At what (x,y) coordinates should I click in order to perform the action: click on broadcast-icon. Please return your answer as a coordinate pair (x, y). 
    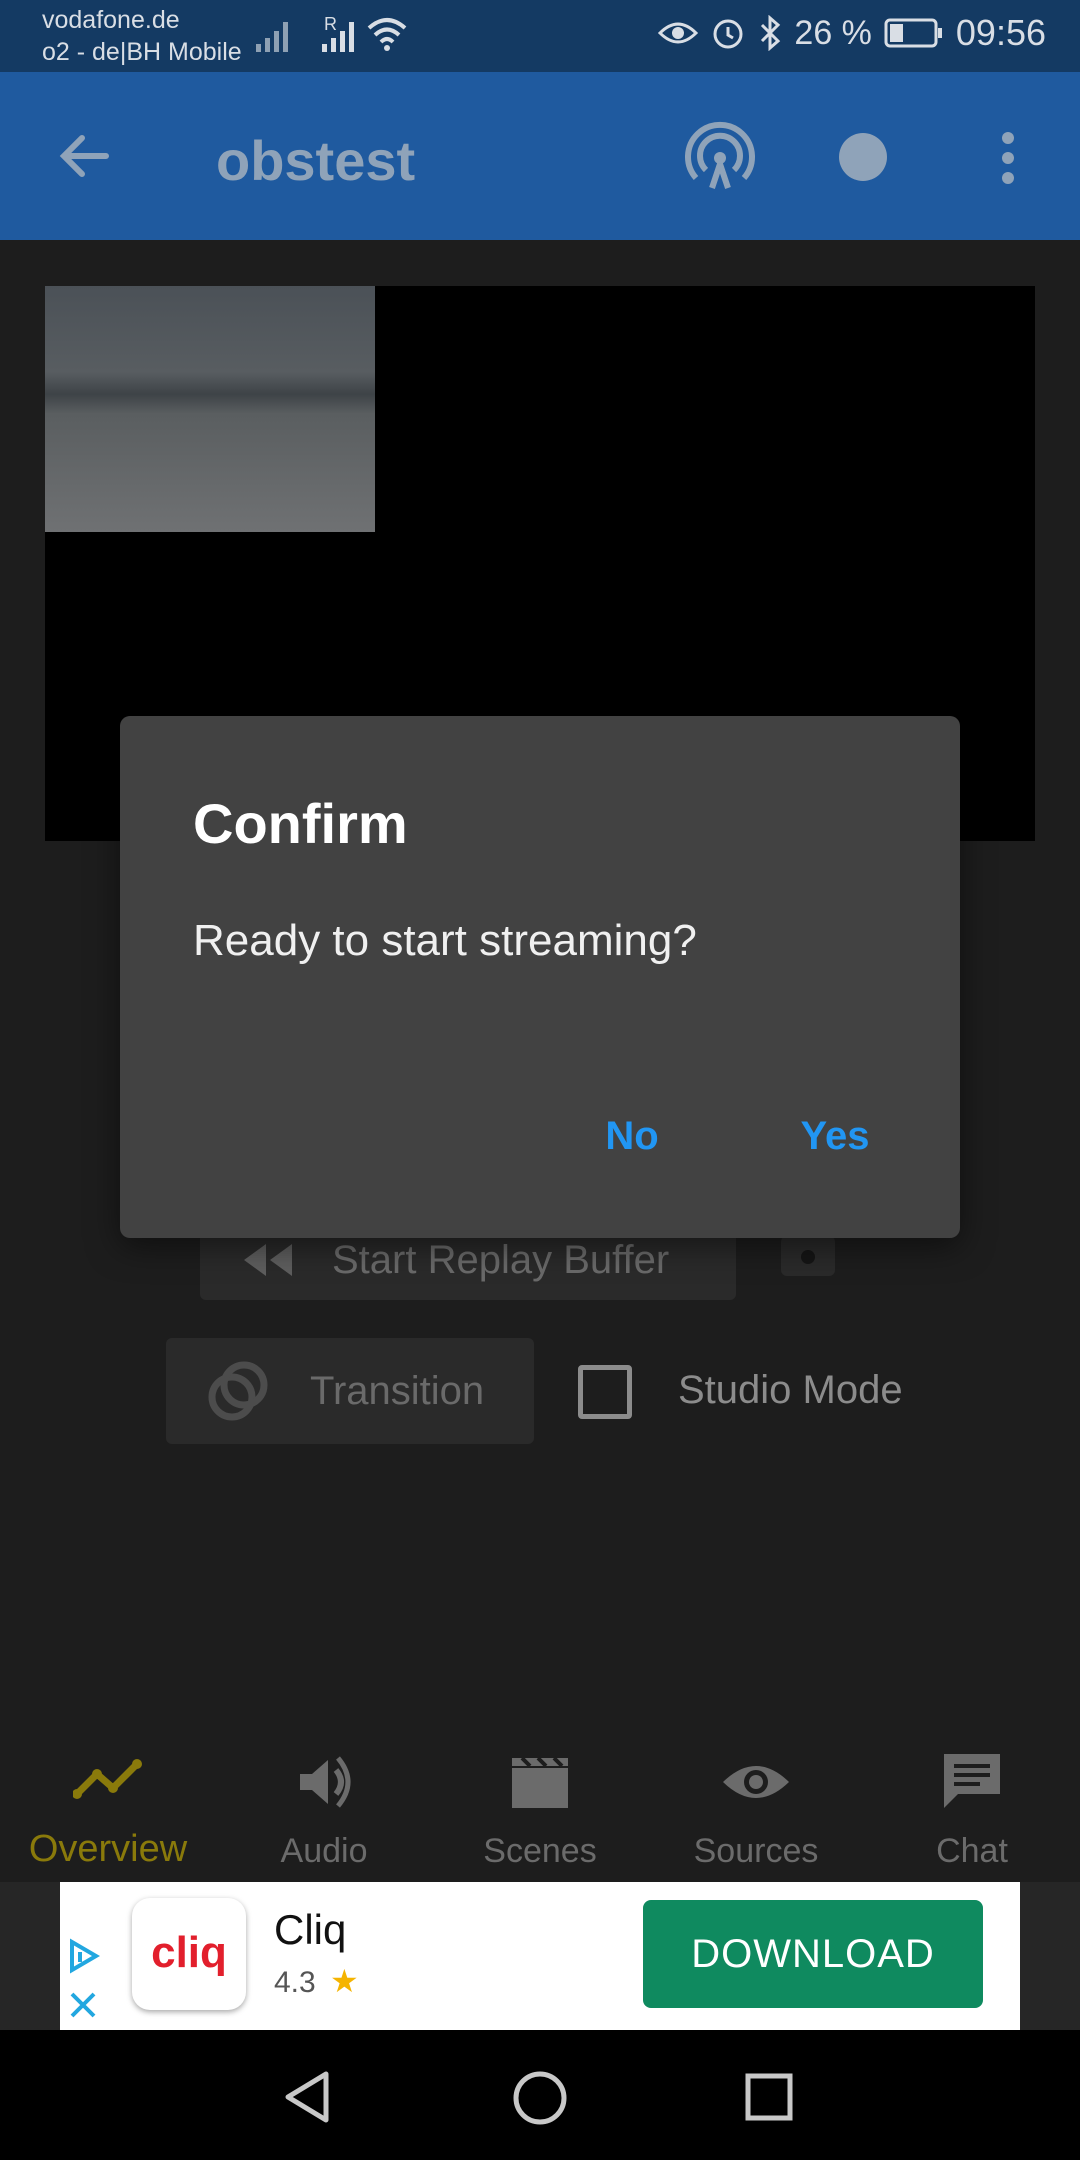
    Looking at the image, I should click on (720, 156).